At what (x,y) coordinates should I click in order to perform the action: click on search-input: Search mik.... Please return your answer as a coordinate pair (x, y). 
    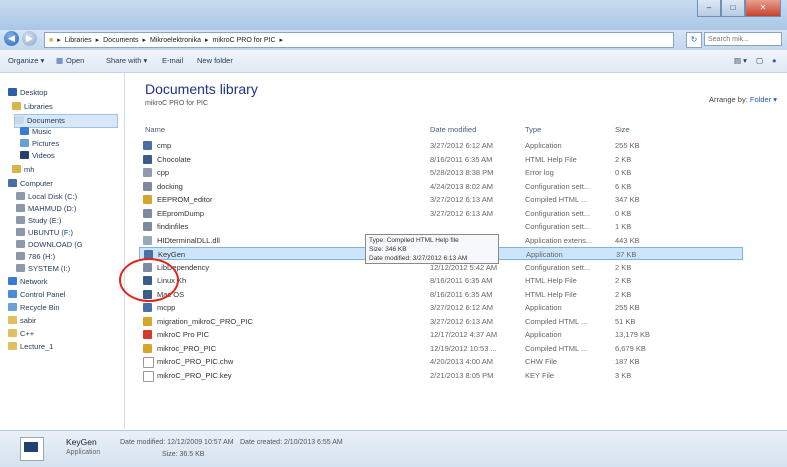
    Looking at the image, I should click on (743, 39).